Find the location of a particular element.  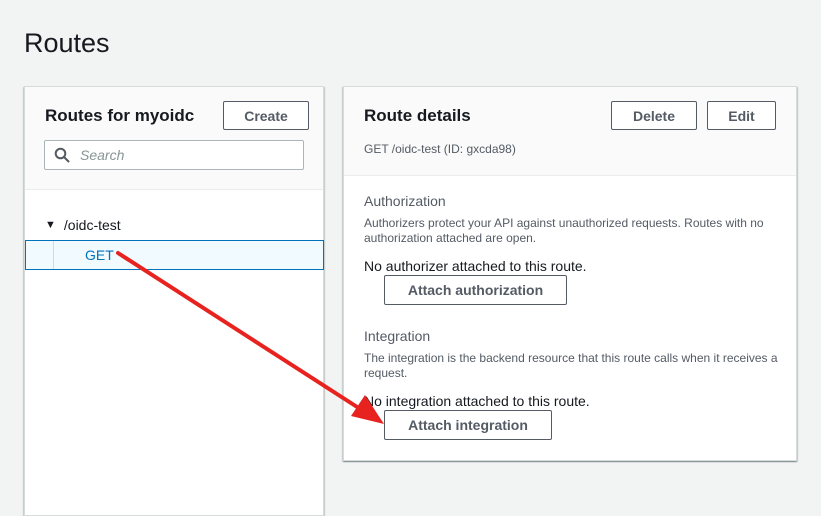

route-details-subtitle: GET /oidc-test (ID: gxcda98) is located at coordinates (440, 149).